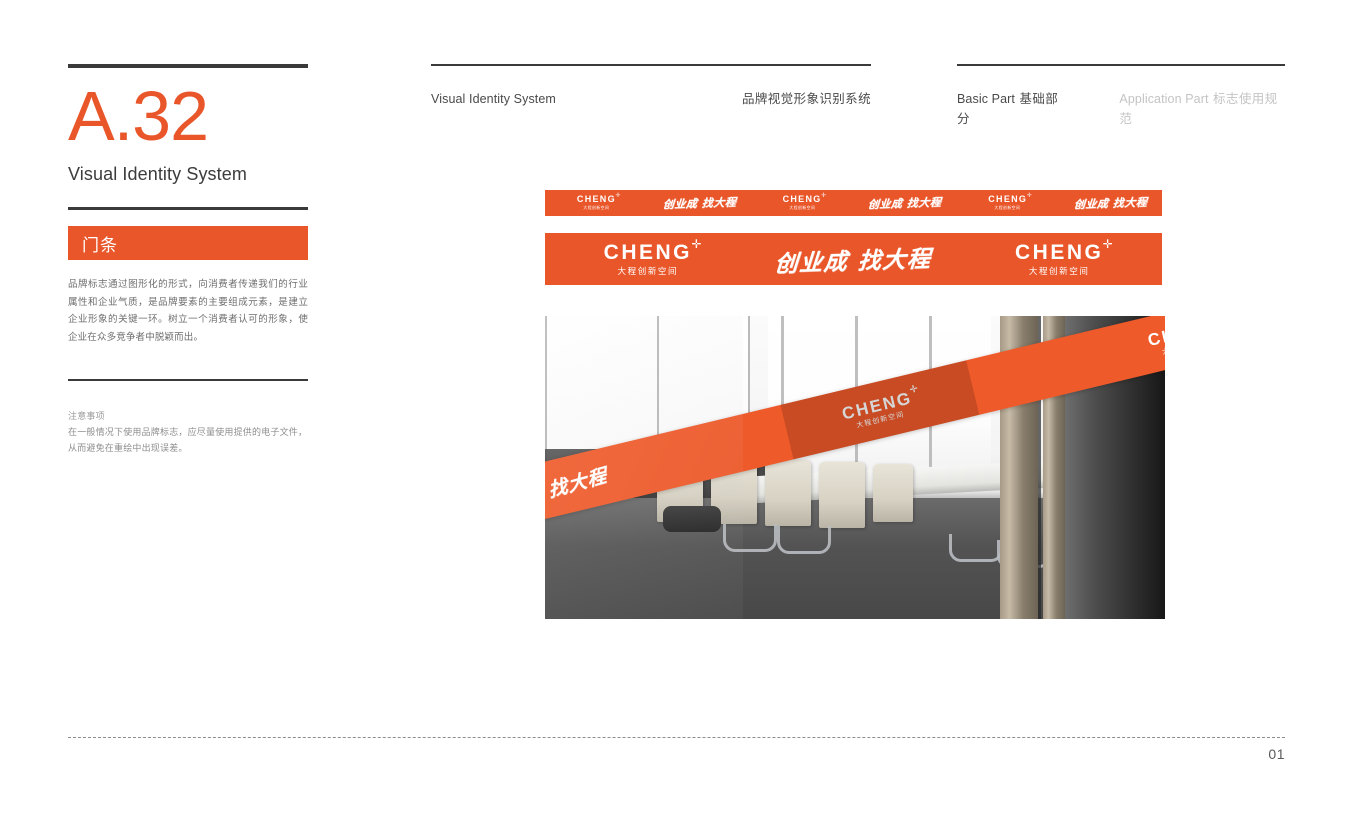  I want to click on photo-ribbon-plus-icon: ✛, so click(914, 389).